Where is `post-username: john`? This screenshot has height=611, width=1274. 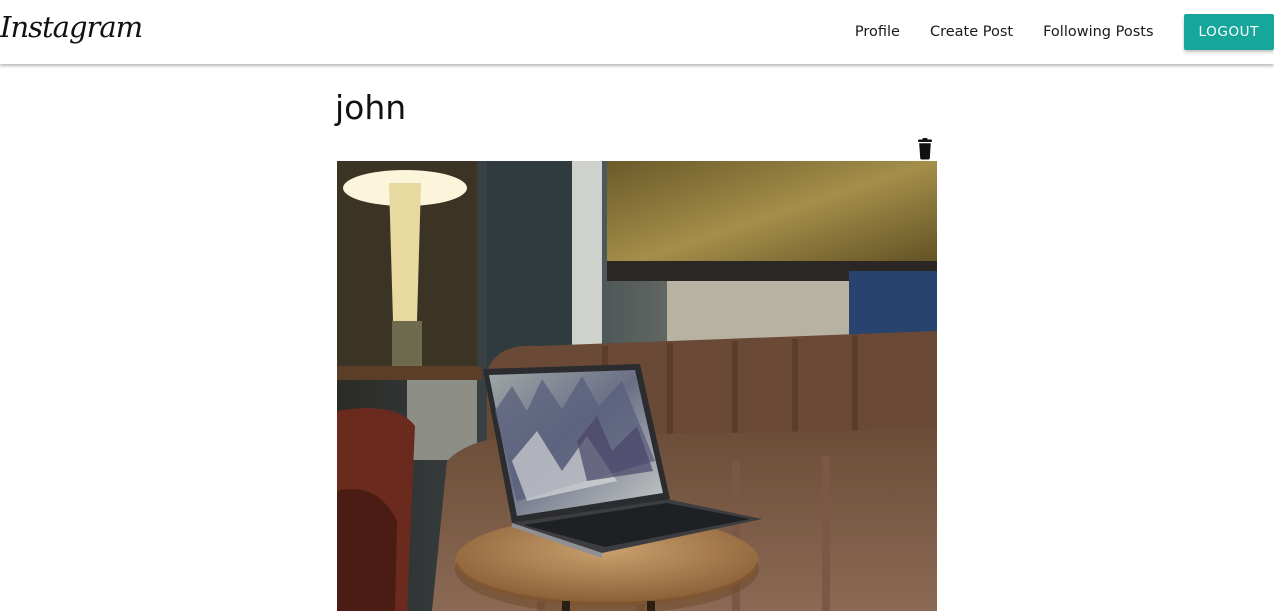
post-username: john is located at coordinates (371, 107).